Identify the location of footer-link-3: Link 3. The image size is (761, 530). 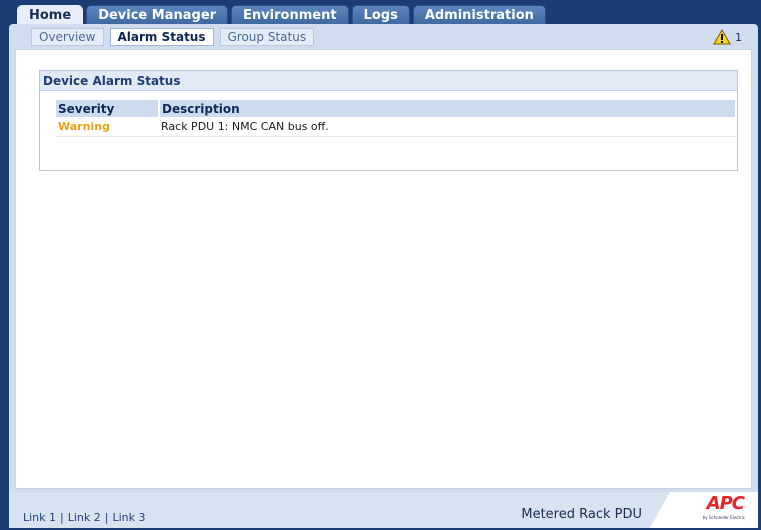
(129, 517).